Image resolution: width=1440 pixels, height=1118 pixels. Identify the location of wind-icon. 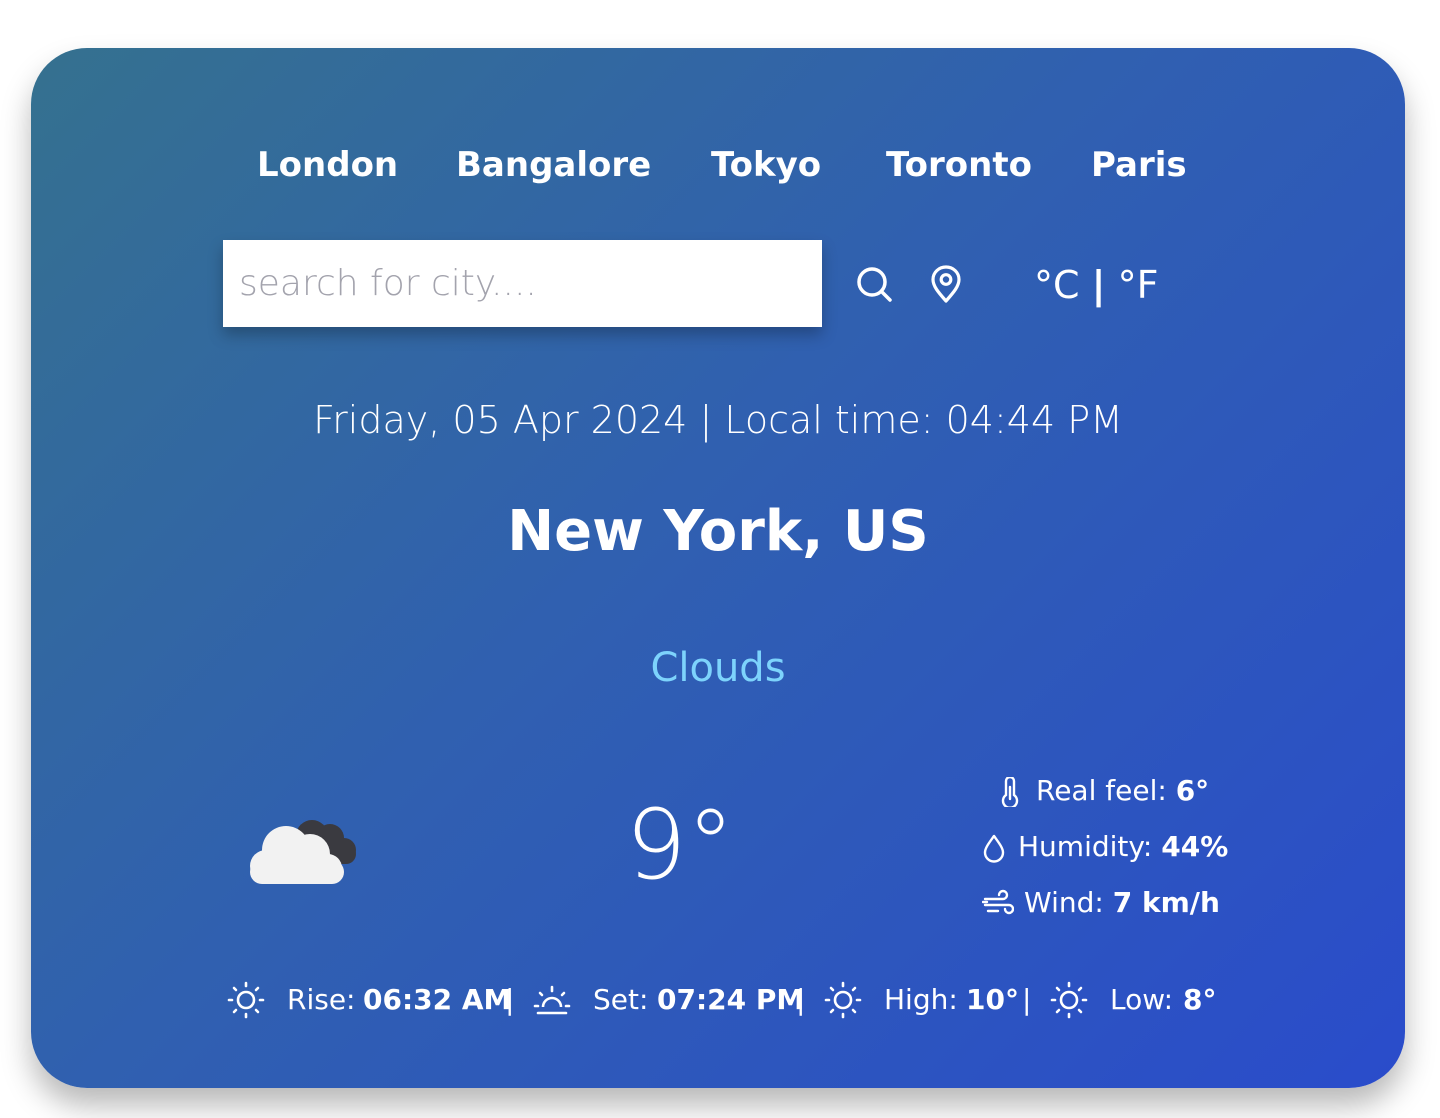
(998, 902).